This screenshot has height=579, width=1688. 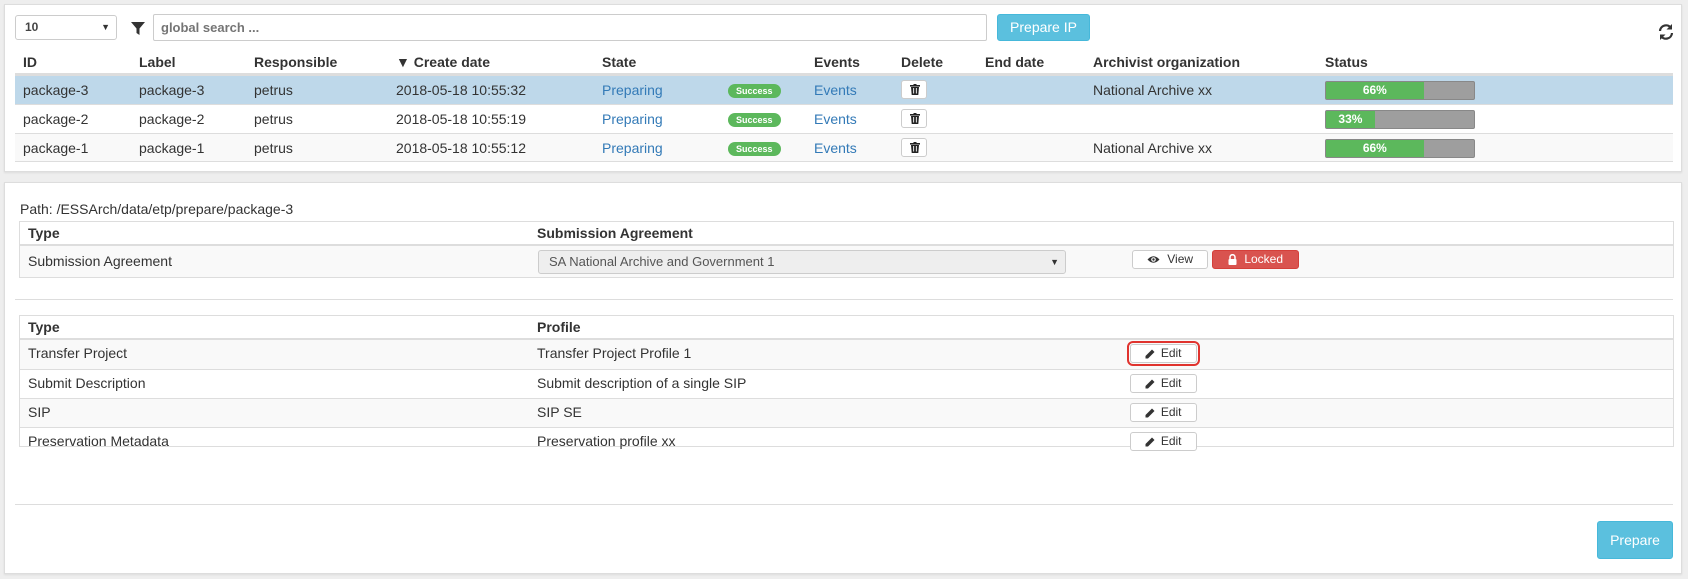 I want to click on col-delete: Delete, so click(x=922, y=62).